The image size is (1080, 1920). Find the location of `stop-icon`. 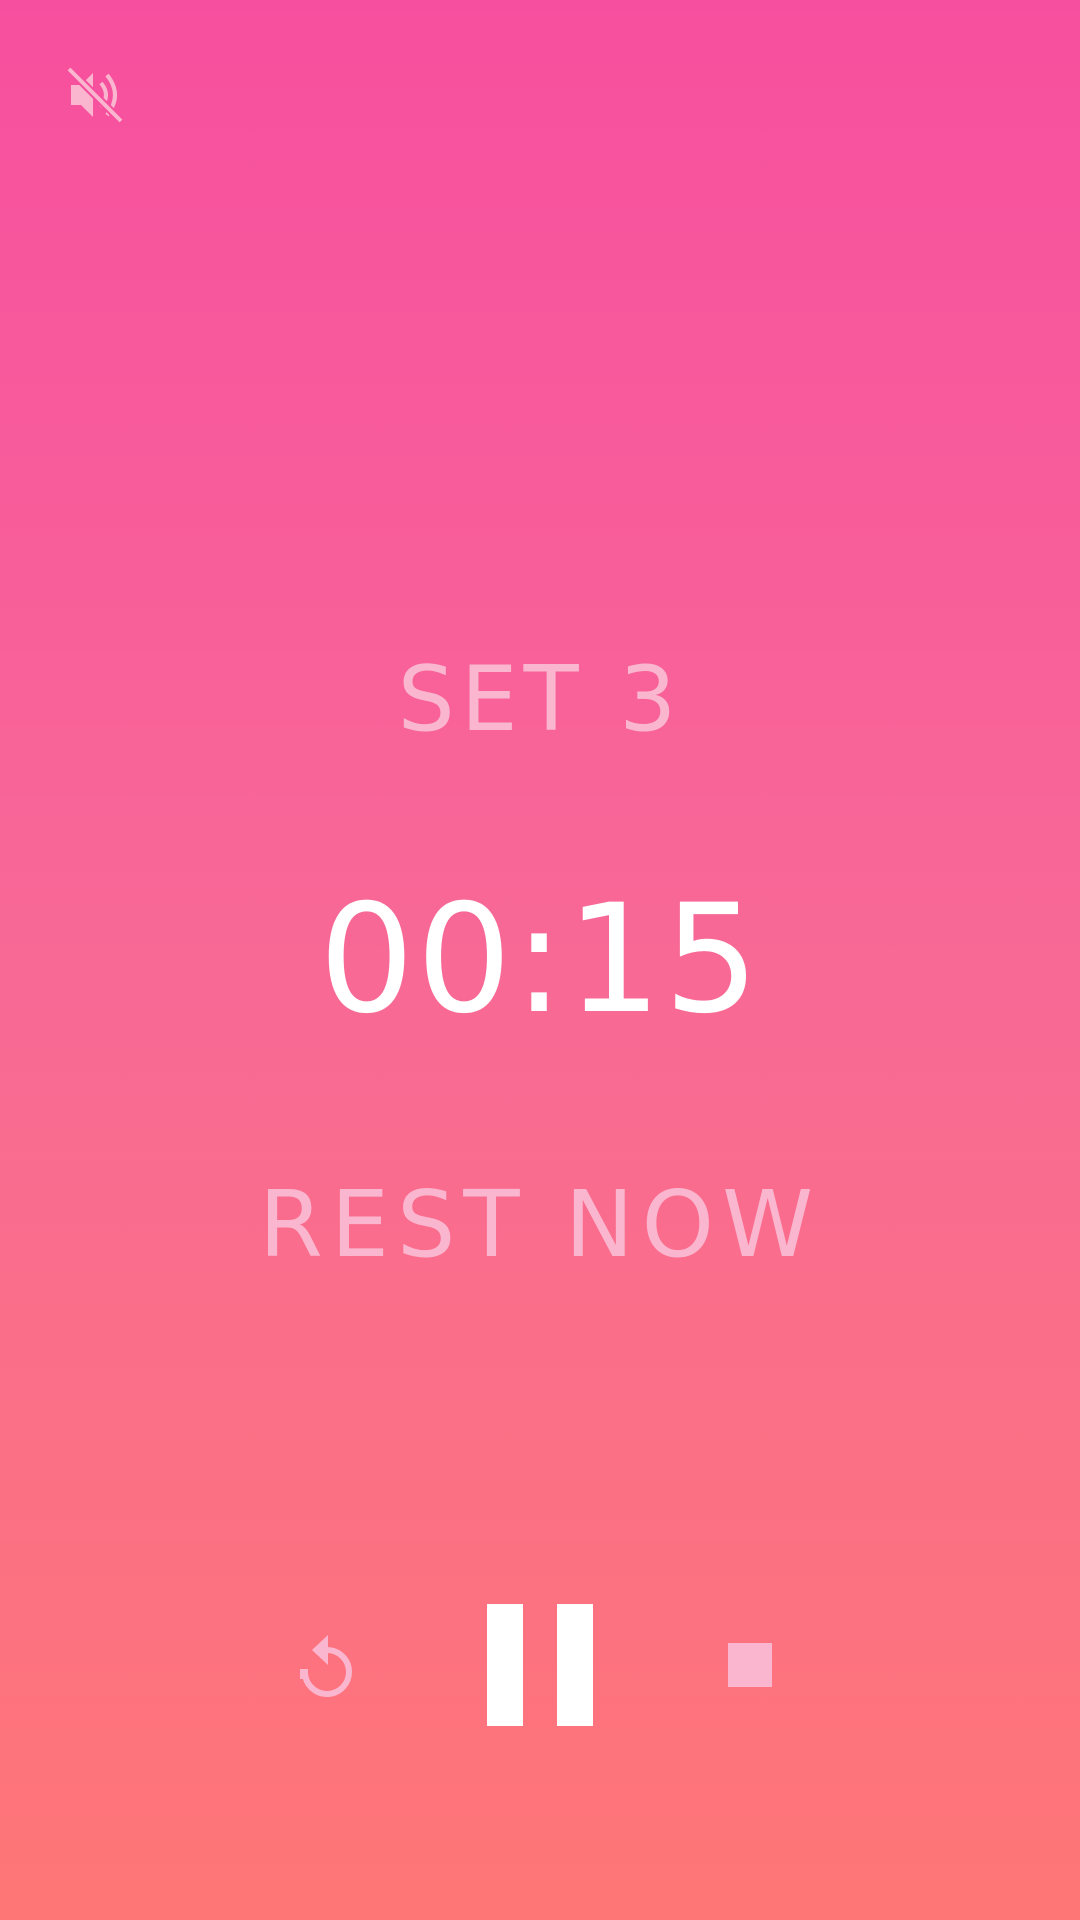

stop-icon is located at coordinates (750, 1665).